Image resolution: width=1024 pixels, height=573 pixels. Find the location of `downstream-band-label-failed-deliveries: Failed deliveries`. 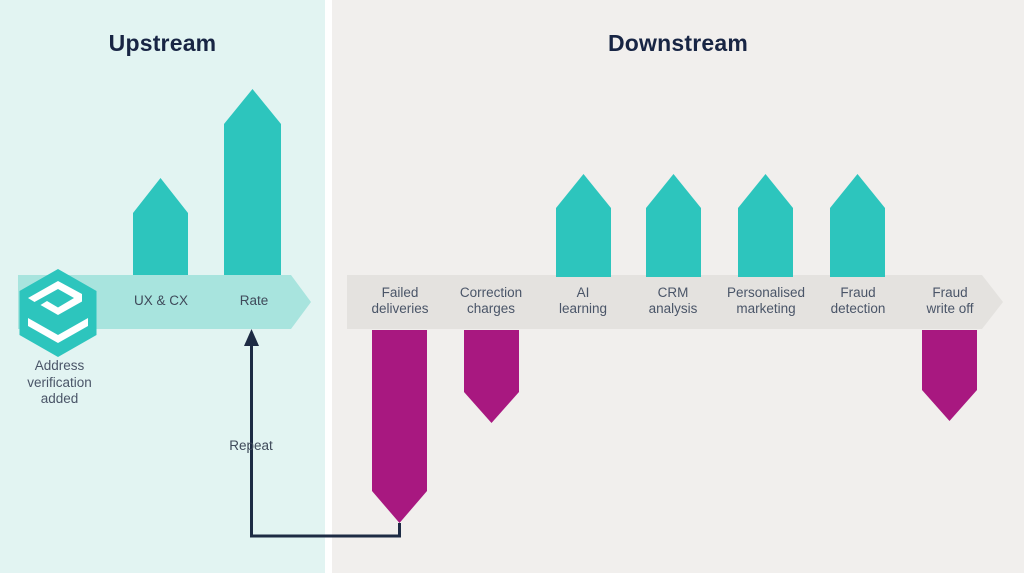

downstream-band-label-failed-deliveries: Failed deliveries is located at coordinates (400, 300).